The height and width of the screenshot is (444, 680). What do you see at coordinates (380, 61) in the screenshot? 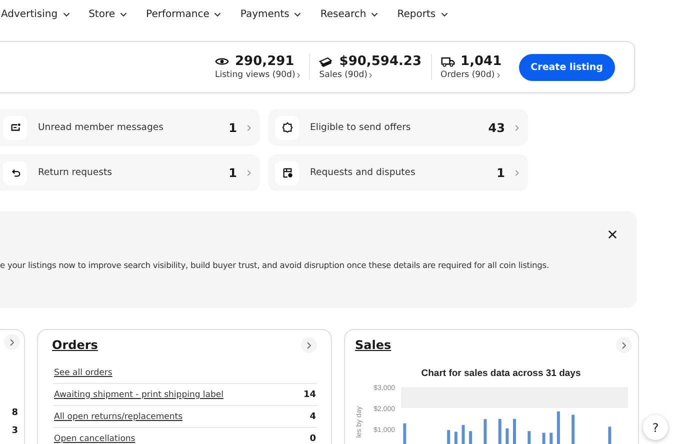
I see `stat-value: $90,594.23` at bounding box center [380, 61].